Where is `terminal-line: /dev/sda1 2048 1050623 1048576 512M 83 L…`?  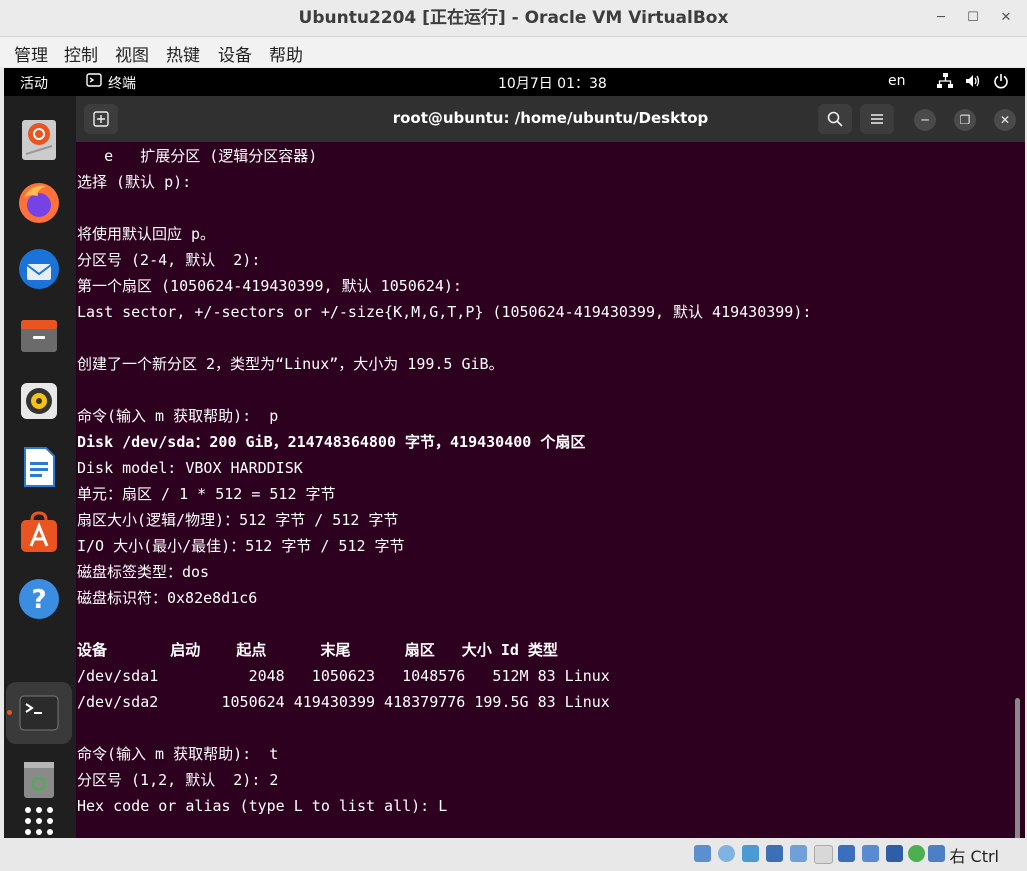
terminal-line: /dev/sda1 2048 1050623 1048576 512M 83 L… is located at coordinates (343, 676).